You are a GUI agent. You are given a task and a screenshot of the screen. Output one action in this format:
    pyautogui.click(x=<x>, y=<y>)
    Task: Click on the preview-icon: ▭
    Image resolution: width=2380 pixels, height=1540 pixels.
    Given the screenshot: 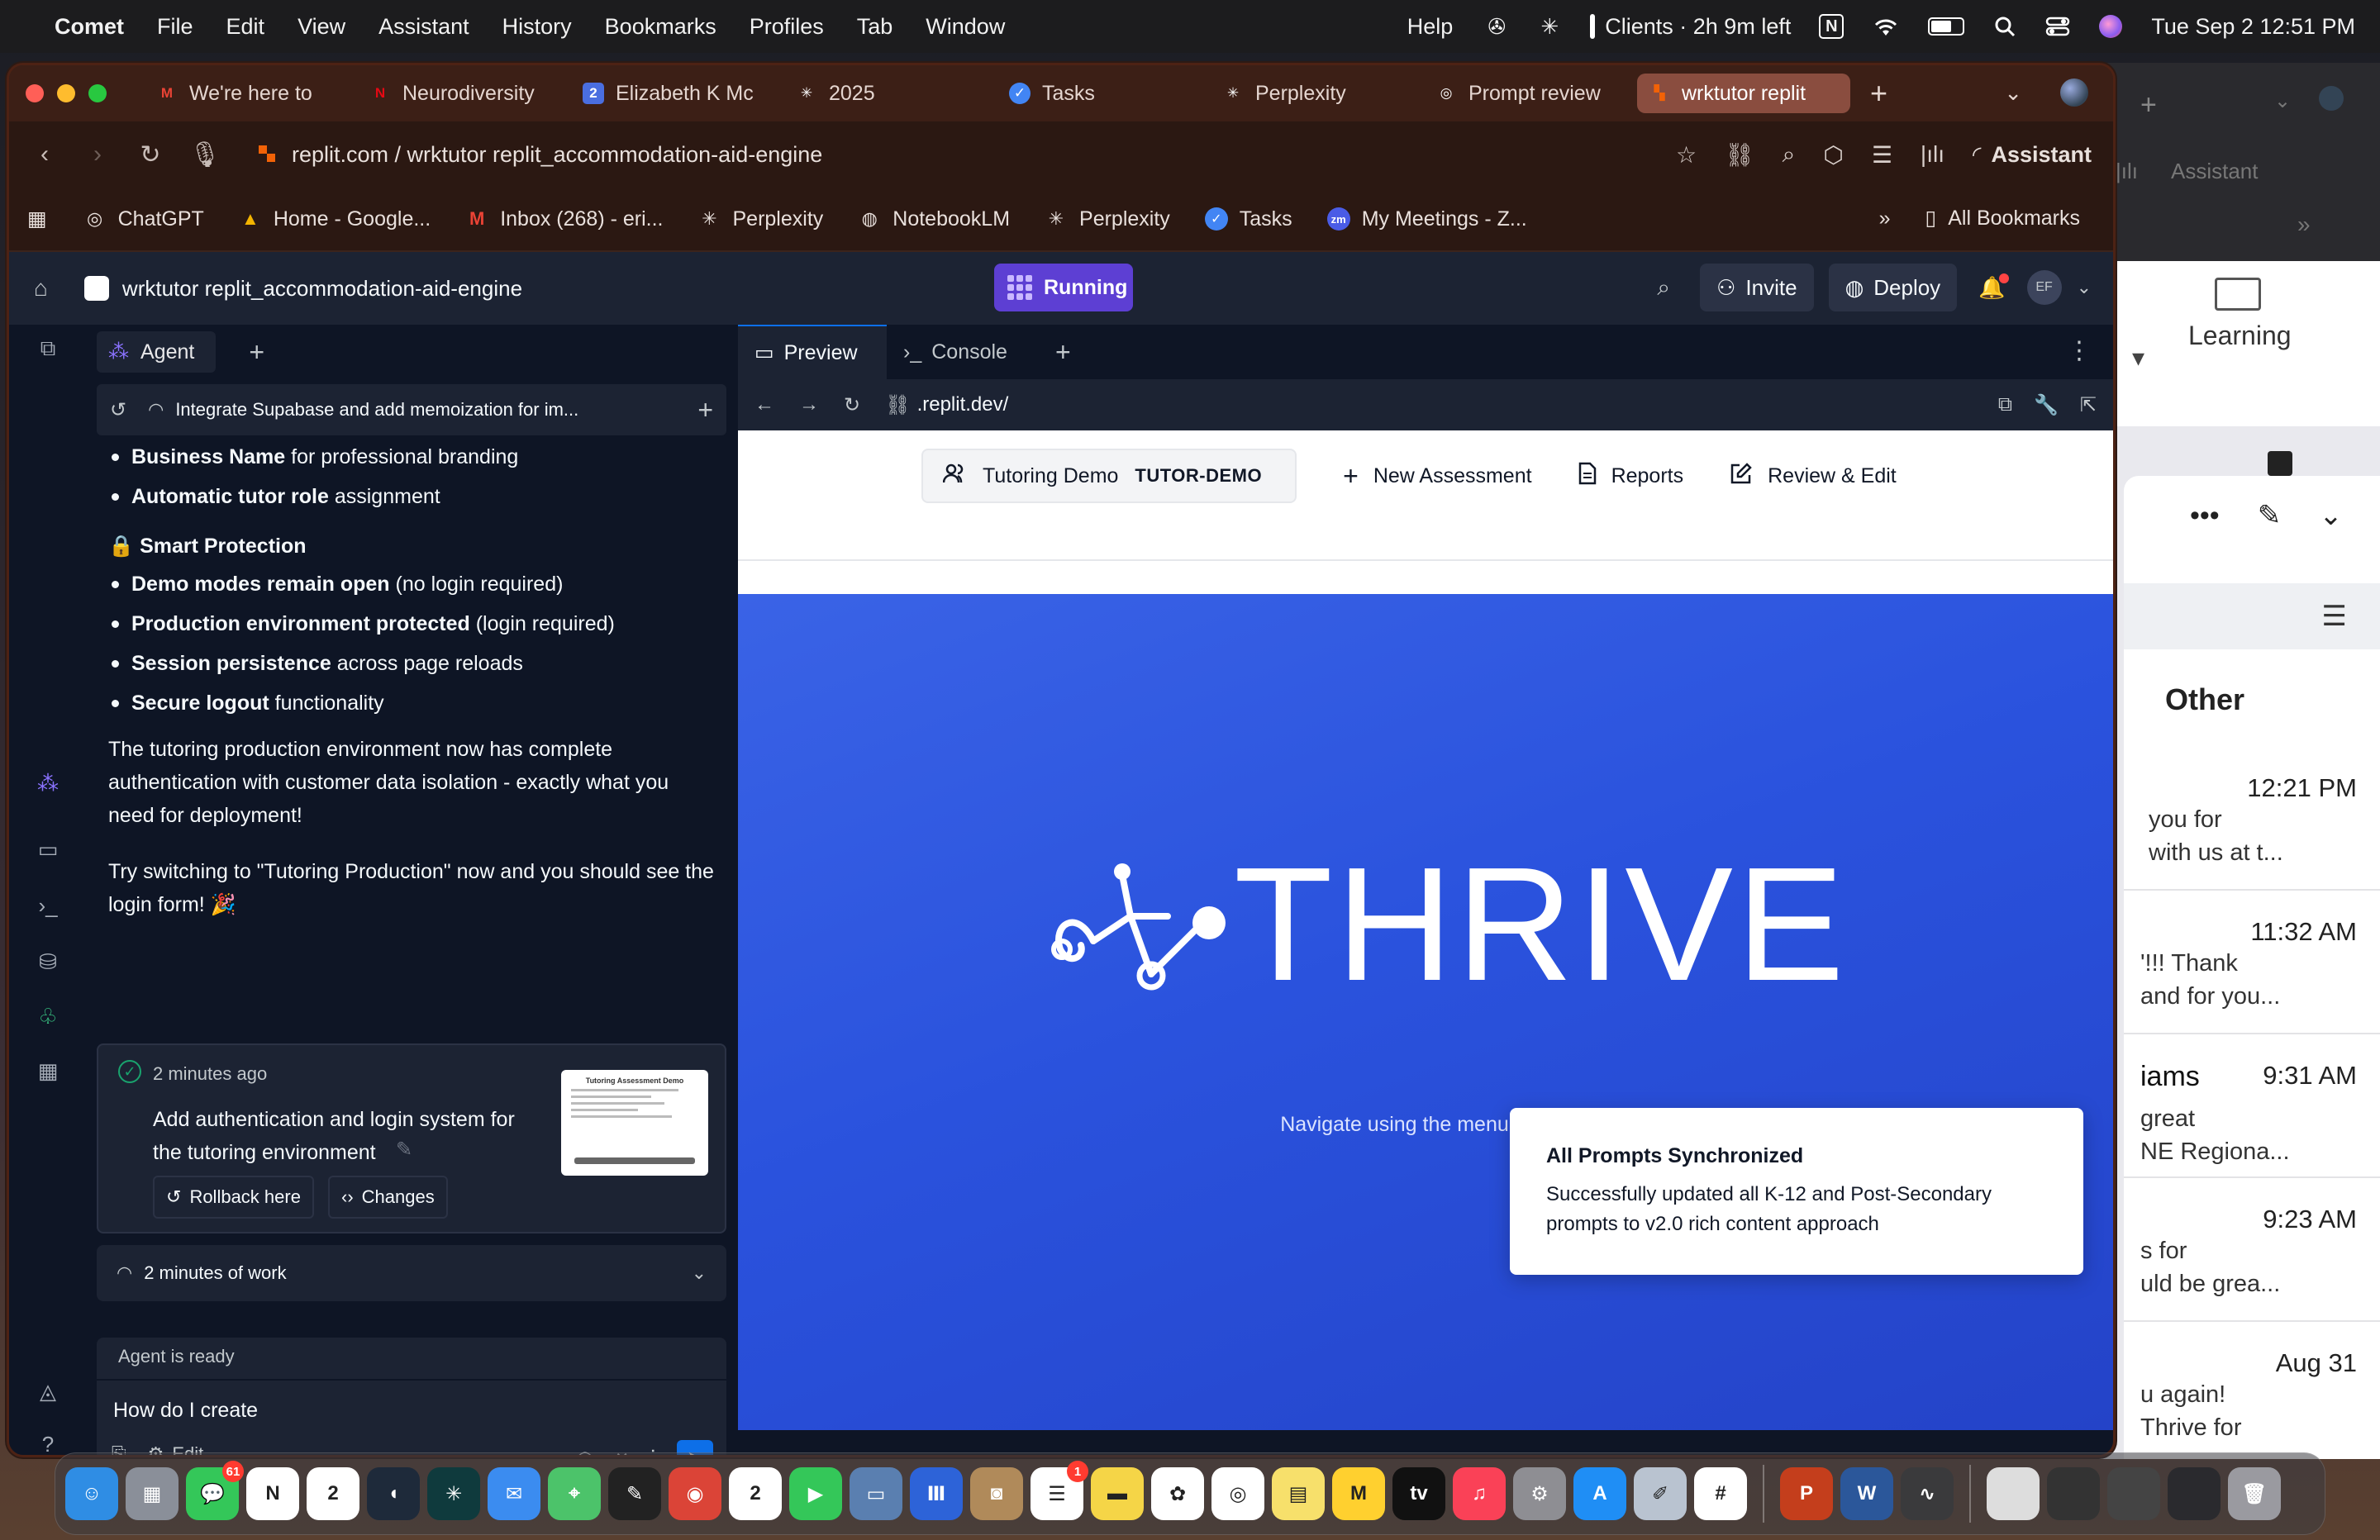 What is the action you would take?
    pyautogui.click(x=48, y=849)
    